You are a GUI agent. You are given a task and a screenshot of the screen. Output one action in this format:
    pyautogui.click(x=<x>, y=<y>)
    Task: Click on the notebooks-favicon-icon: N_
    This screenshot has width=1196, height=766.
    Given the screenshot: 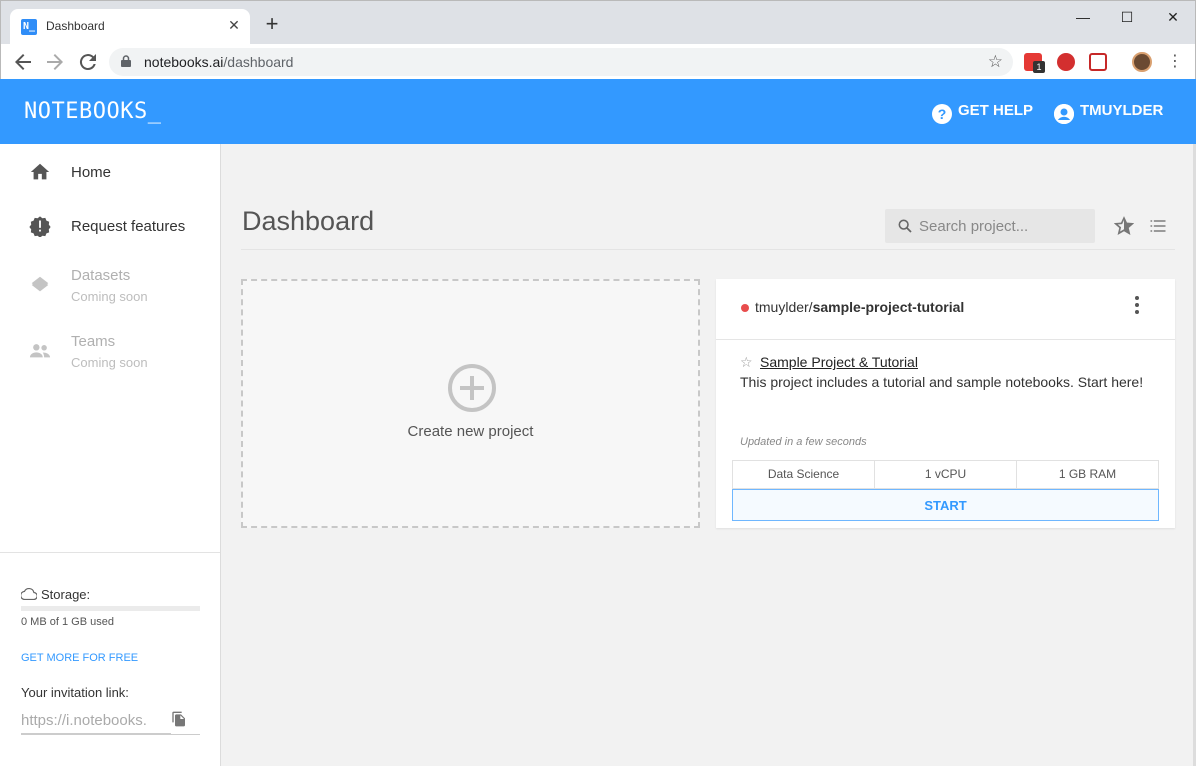 What is the action you would take?
    pyautogui.click(x=29, y=27)
    